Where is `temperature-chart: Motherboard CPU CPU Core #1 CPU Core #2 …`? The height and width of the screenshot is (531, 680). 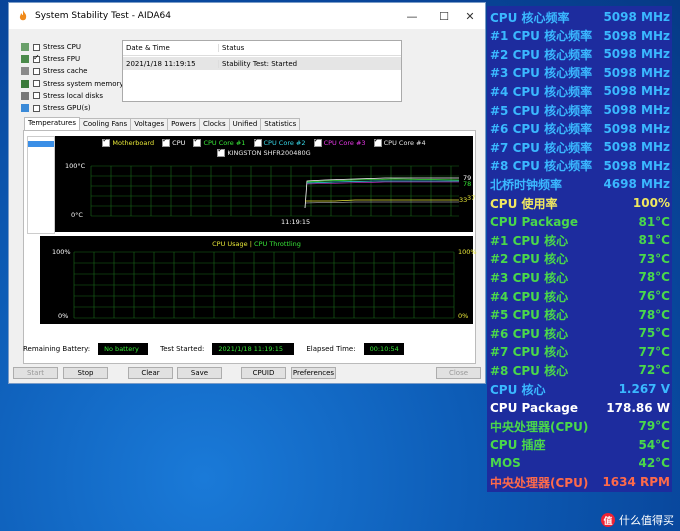
temperature-chart: Motherboard CPU CPU Core #1 CPU Core #2 … is located at coordinates (265, 184).